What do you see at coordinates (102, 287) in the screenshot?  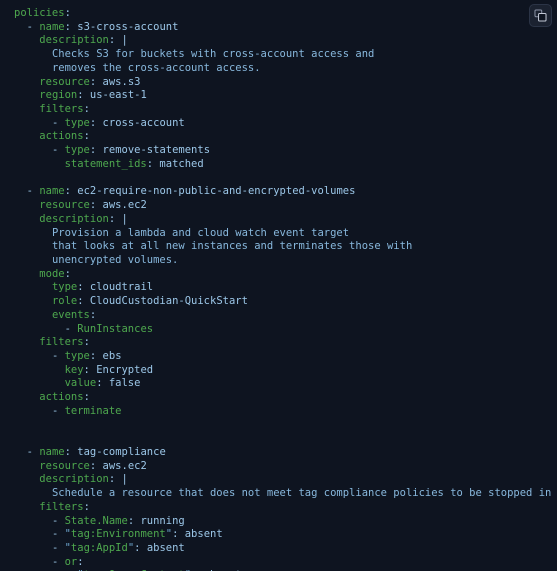 I see `code-line: type: cloudtrail` at bounding box center [102, 287].